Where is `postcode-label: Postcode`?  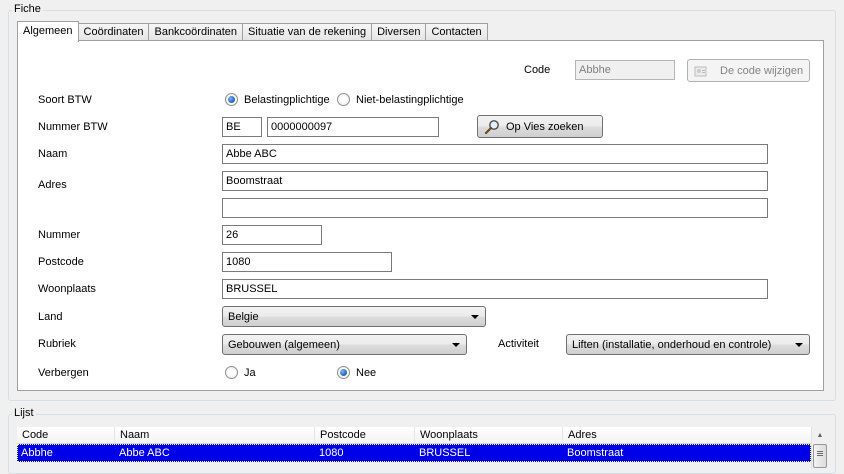
postcode-label: Postcode is located at coordinates (61, 262).